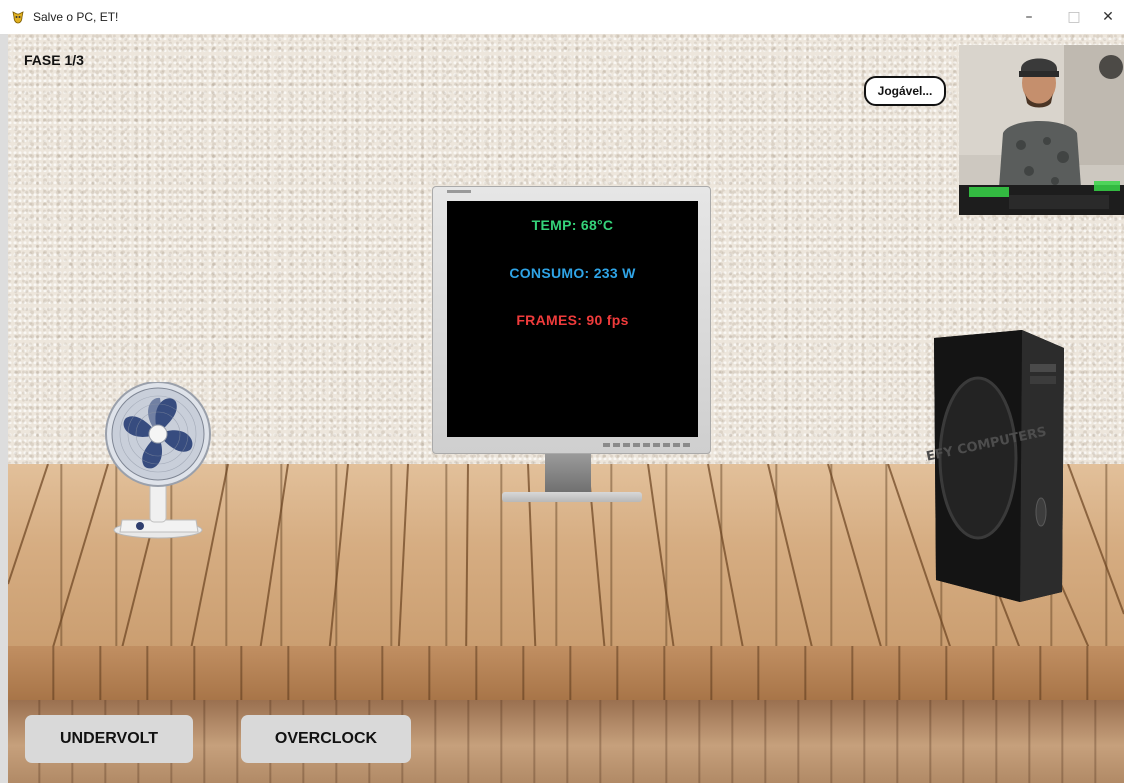  Describe the element at coordinates (76, 17) in the screenshot. I see `window-title: Salve o PC, ET!` at that location.